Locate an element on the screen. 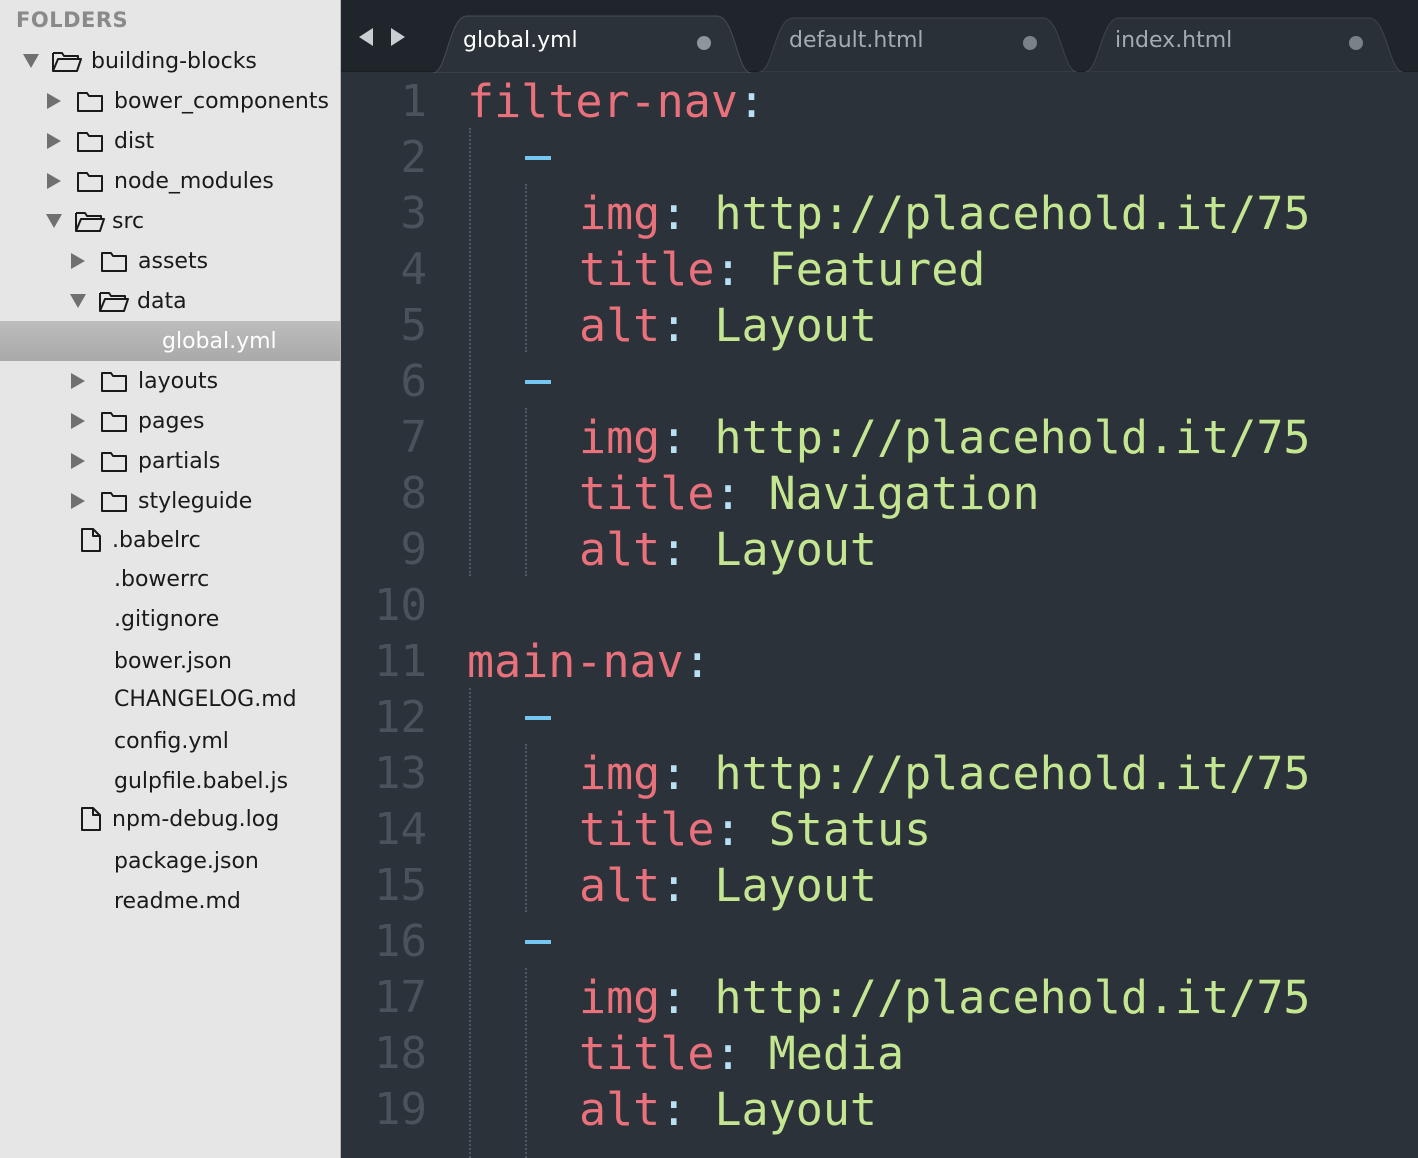 The width and height of the screenshot is (1418, 1158). yaml-key: alt is located at coordinates (620, 885).